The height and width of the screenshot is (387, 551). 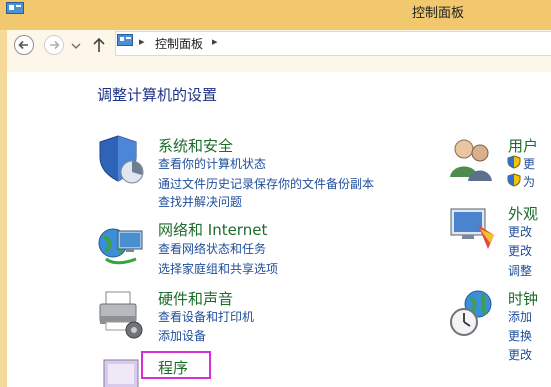 I want to click on link-clock-3: 更改, so click(x=520, y=354).